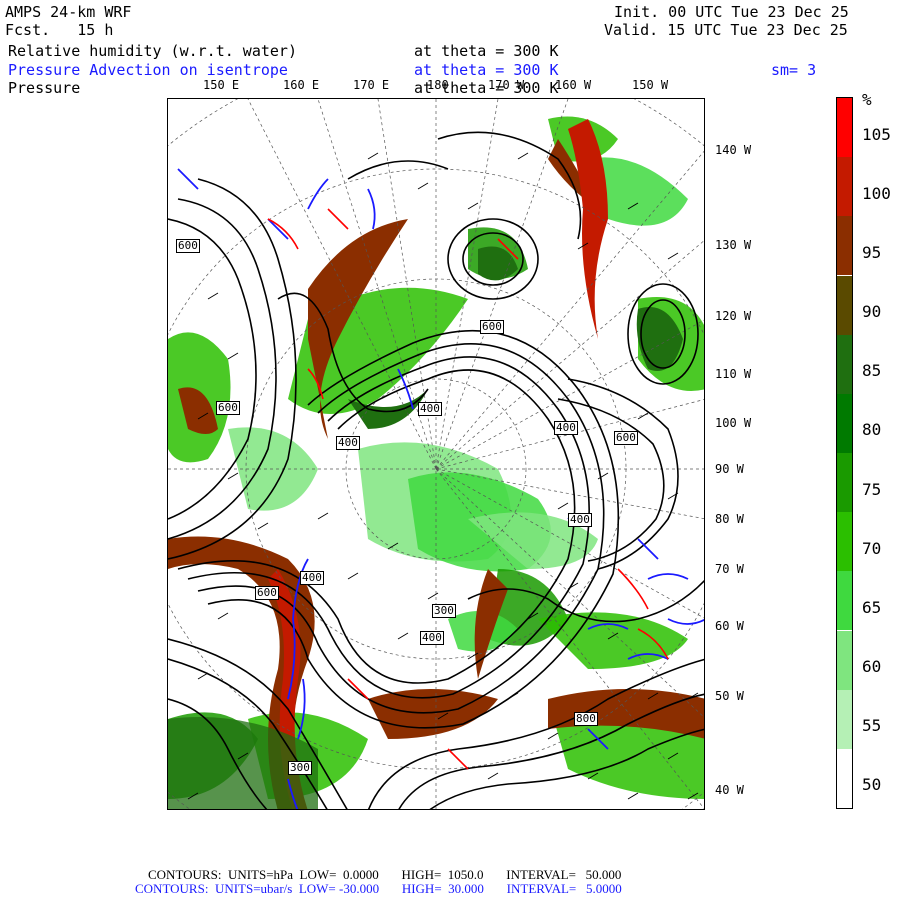 This screenshot has width=900, height=900. Describe the element at coordinates (729, 569) in the screenshot. I see `lon-label-70w: 70 W` at that location.